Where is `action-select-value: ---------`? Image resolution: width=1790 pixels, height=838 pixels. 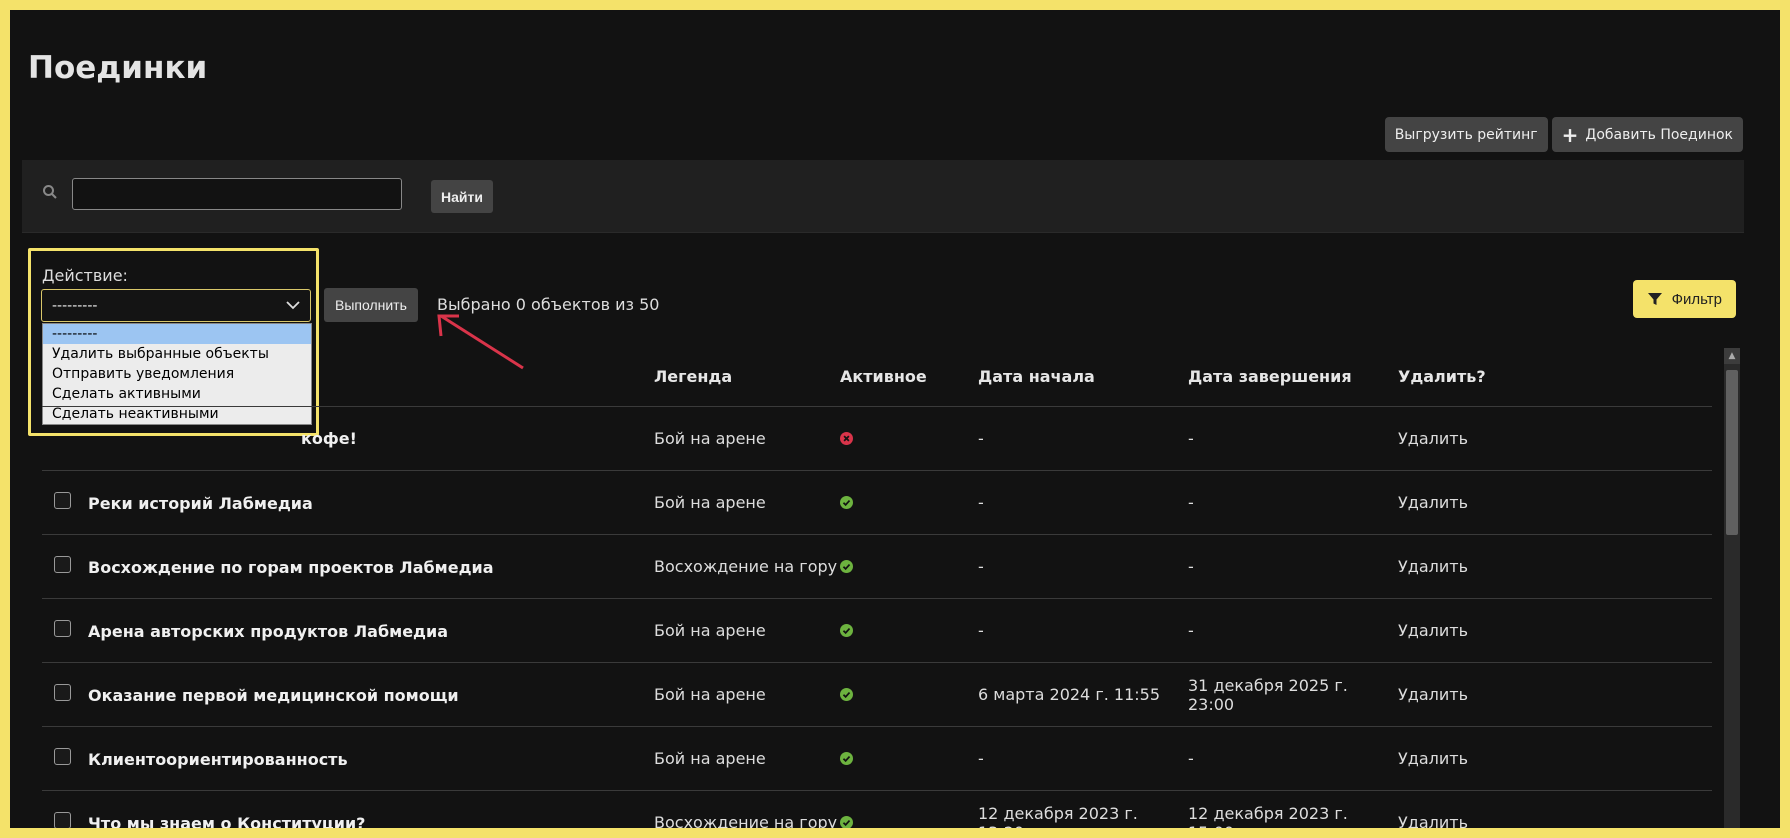
action-select-value: --------- is located at coordinates (75, 305).